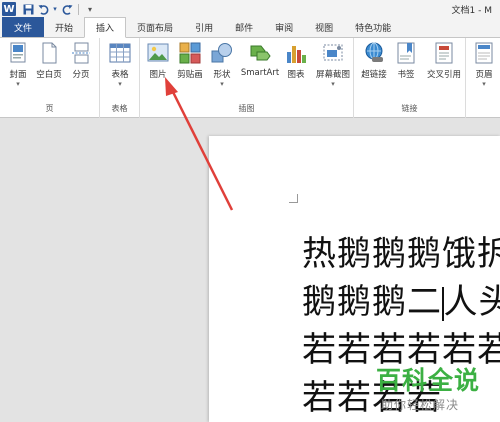 Image resolution: width=500 pixels, height=422 pixels. I want to click on title-bar: W ▾ ▾ 文档1 - M, so click(250, 9).